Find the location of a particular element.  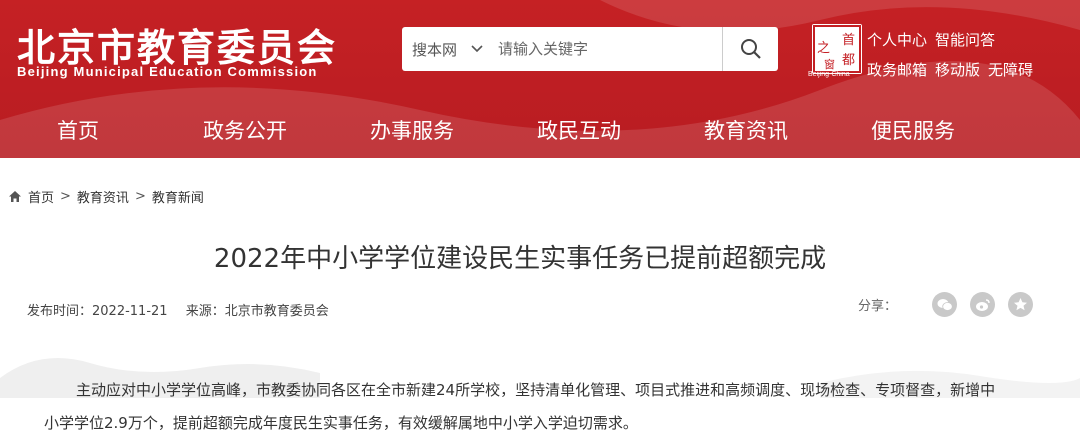

breadcrumb-education-info: 教育资讯 is located at coordinates (103, 196).